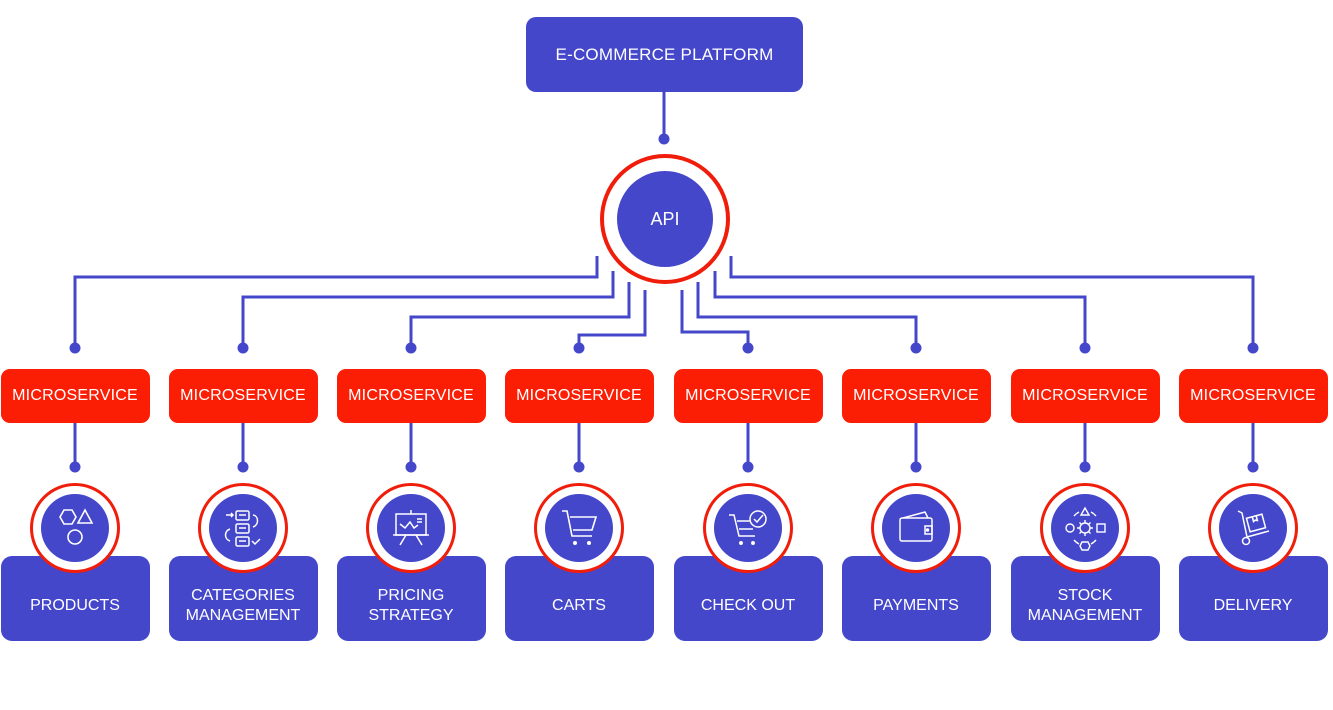 This screenshot has height=710, width=1333. I want to click on service-name: DELIVERY, so click(1253, 606).